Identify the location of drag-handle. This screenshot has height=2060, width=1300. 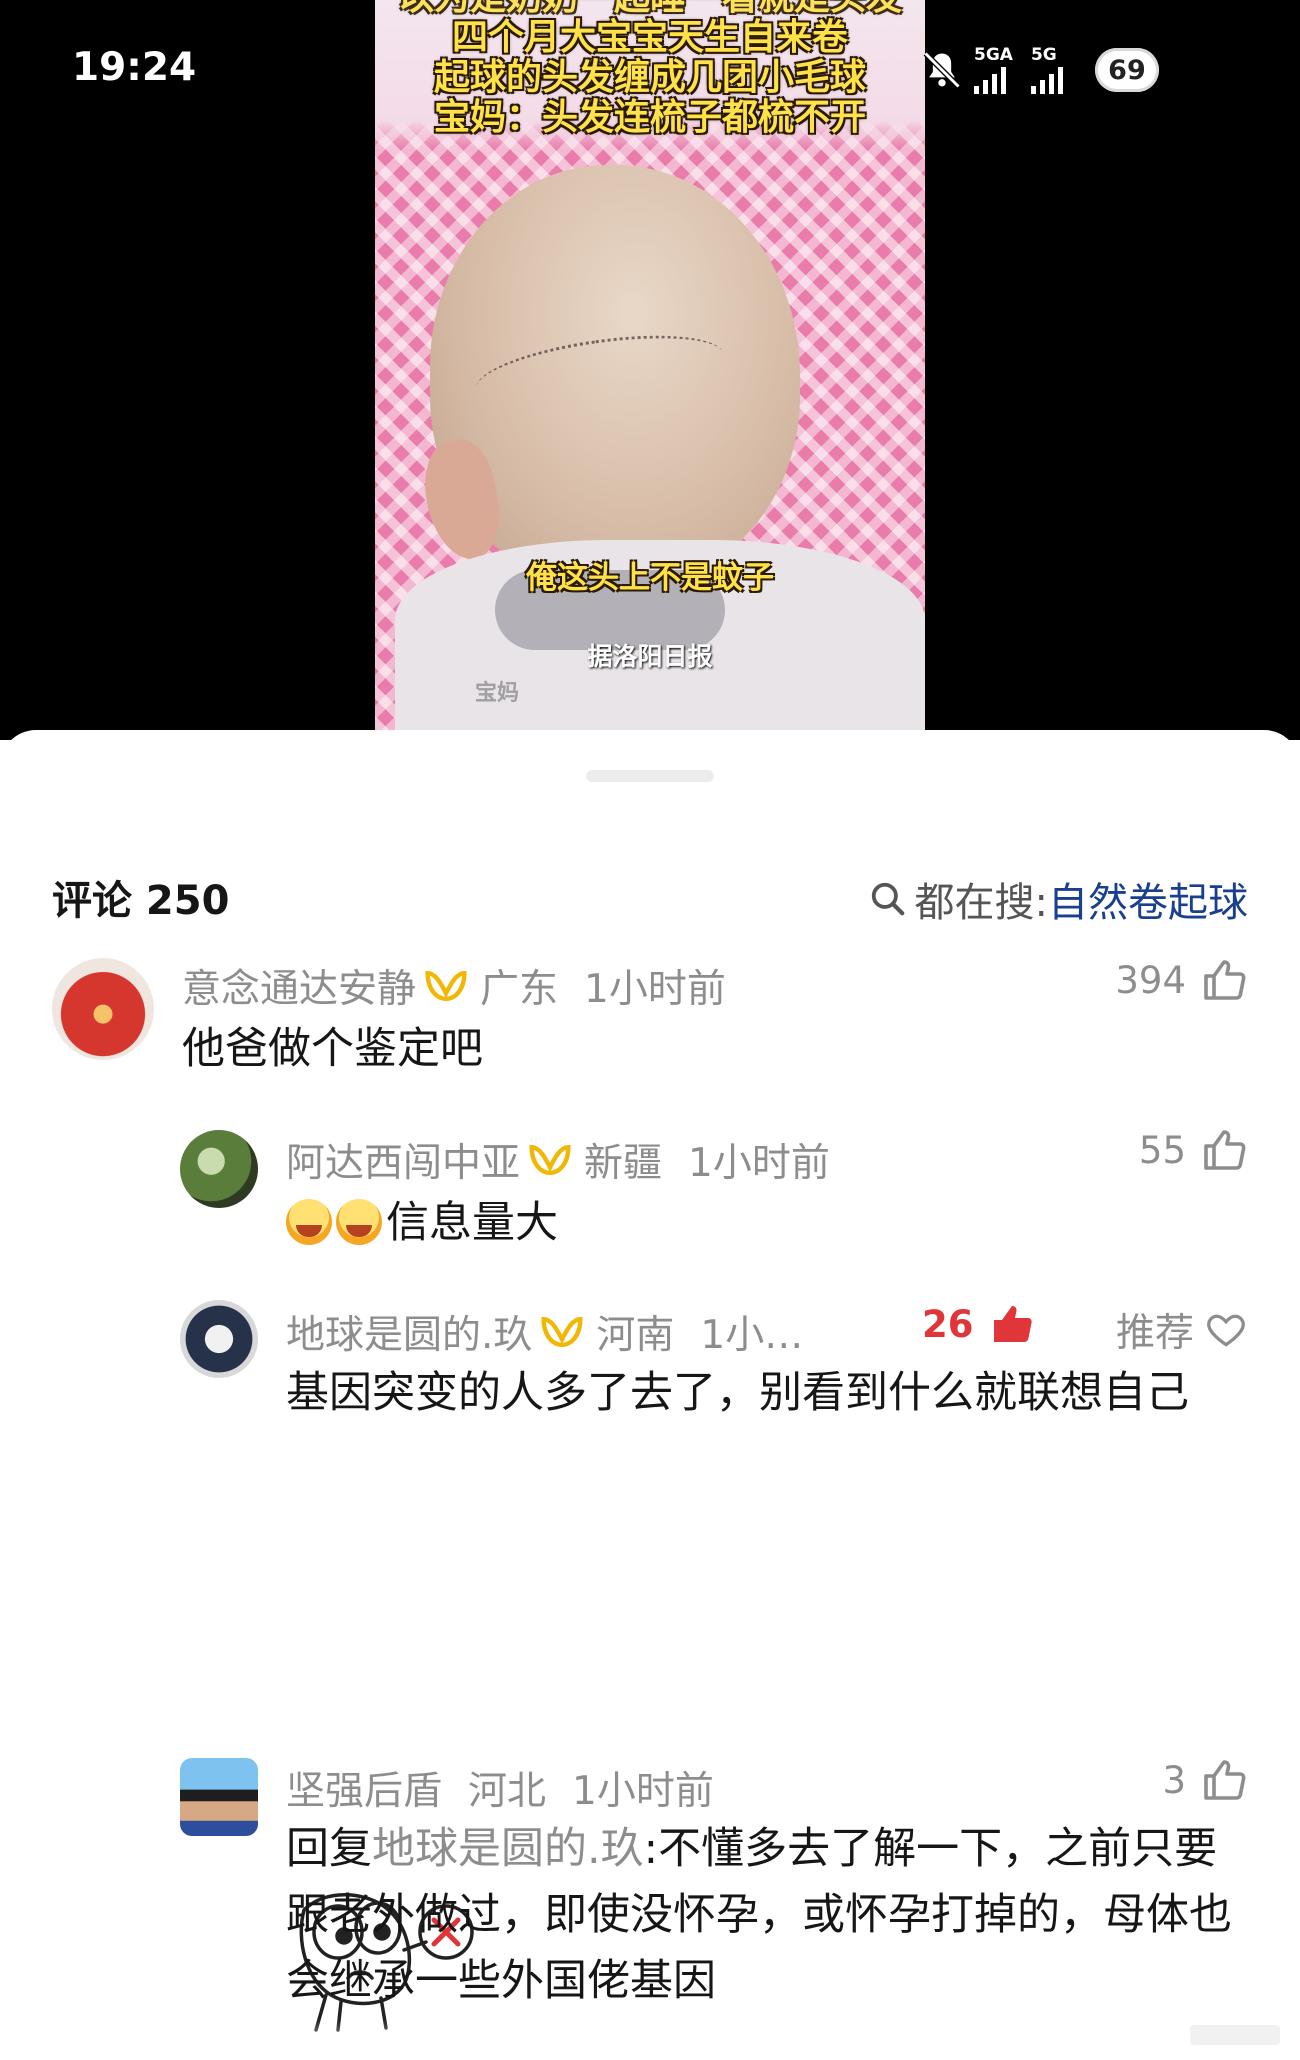
(650, 776).